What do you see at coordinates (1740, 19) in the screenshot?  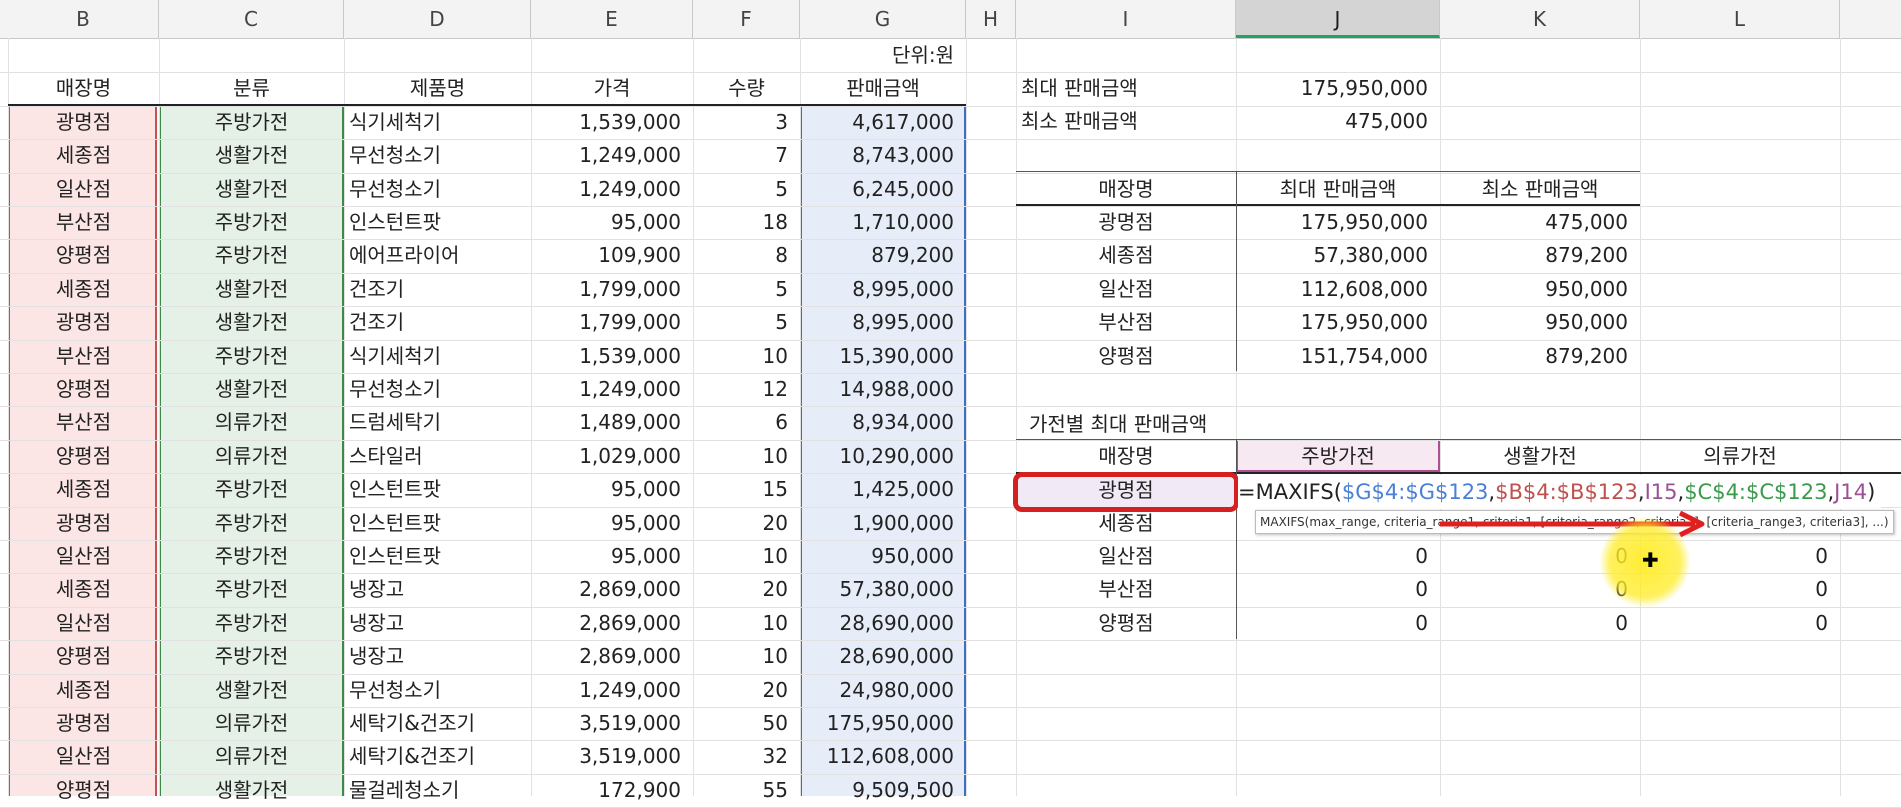 I see `column-header-l: L` at bounding box center [1740, 19].